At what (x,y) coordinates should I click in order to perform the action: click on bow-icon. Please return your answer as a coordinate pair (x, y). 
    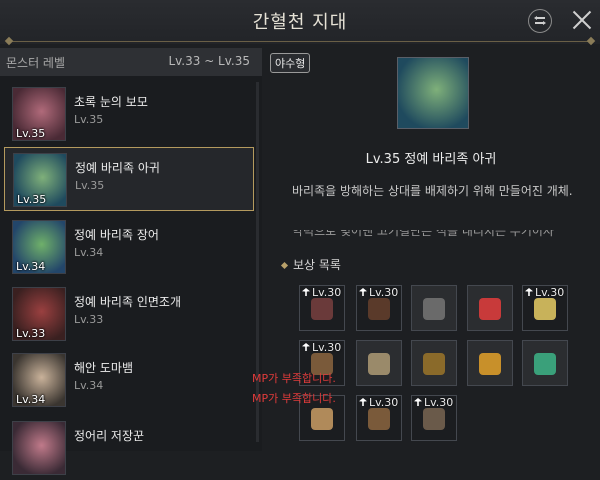
    Looking at the image, I should click on (434, 419).